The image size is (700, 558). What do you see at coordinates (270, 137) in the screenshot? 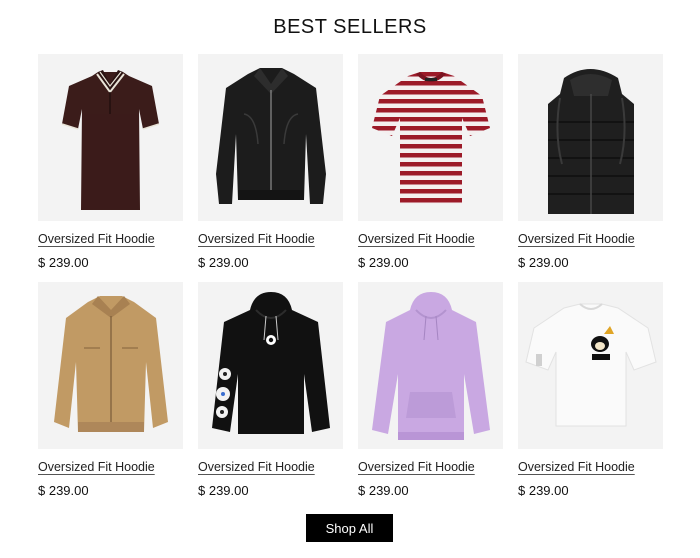
I see `product-image-leather-jacket` at bounding box center [270, 137].